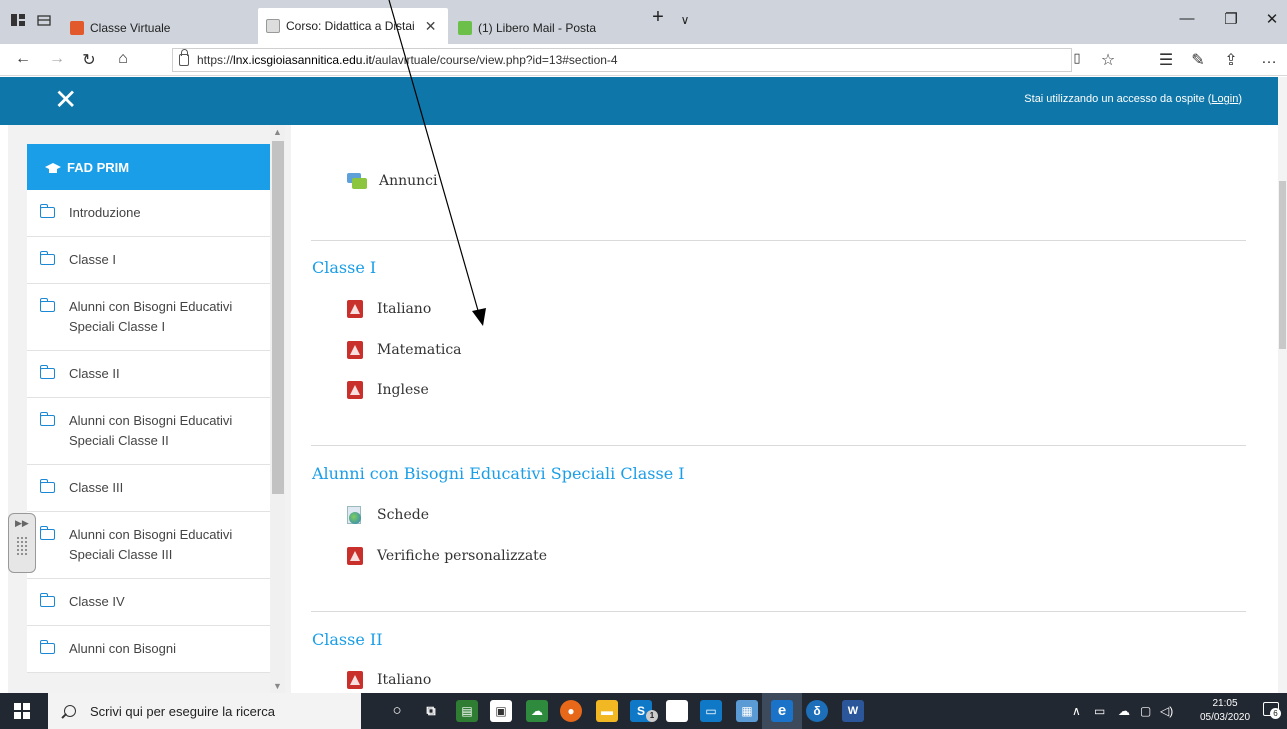  What do you see at coordinates (19, 21) in the screenshot?
I see `tab-actions-icon` at bounding box center [19, 21].